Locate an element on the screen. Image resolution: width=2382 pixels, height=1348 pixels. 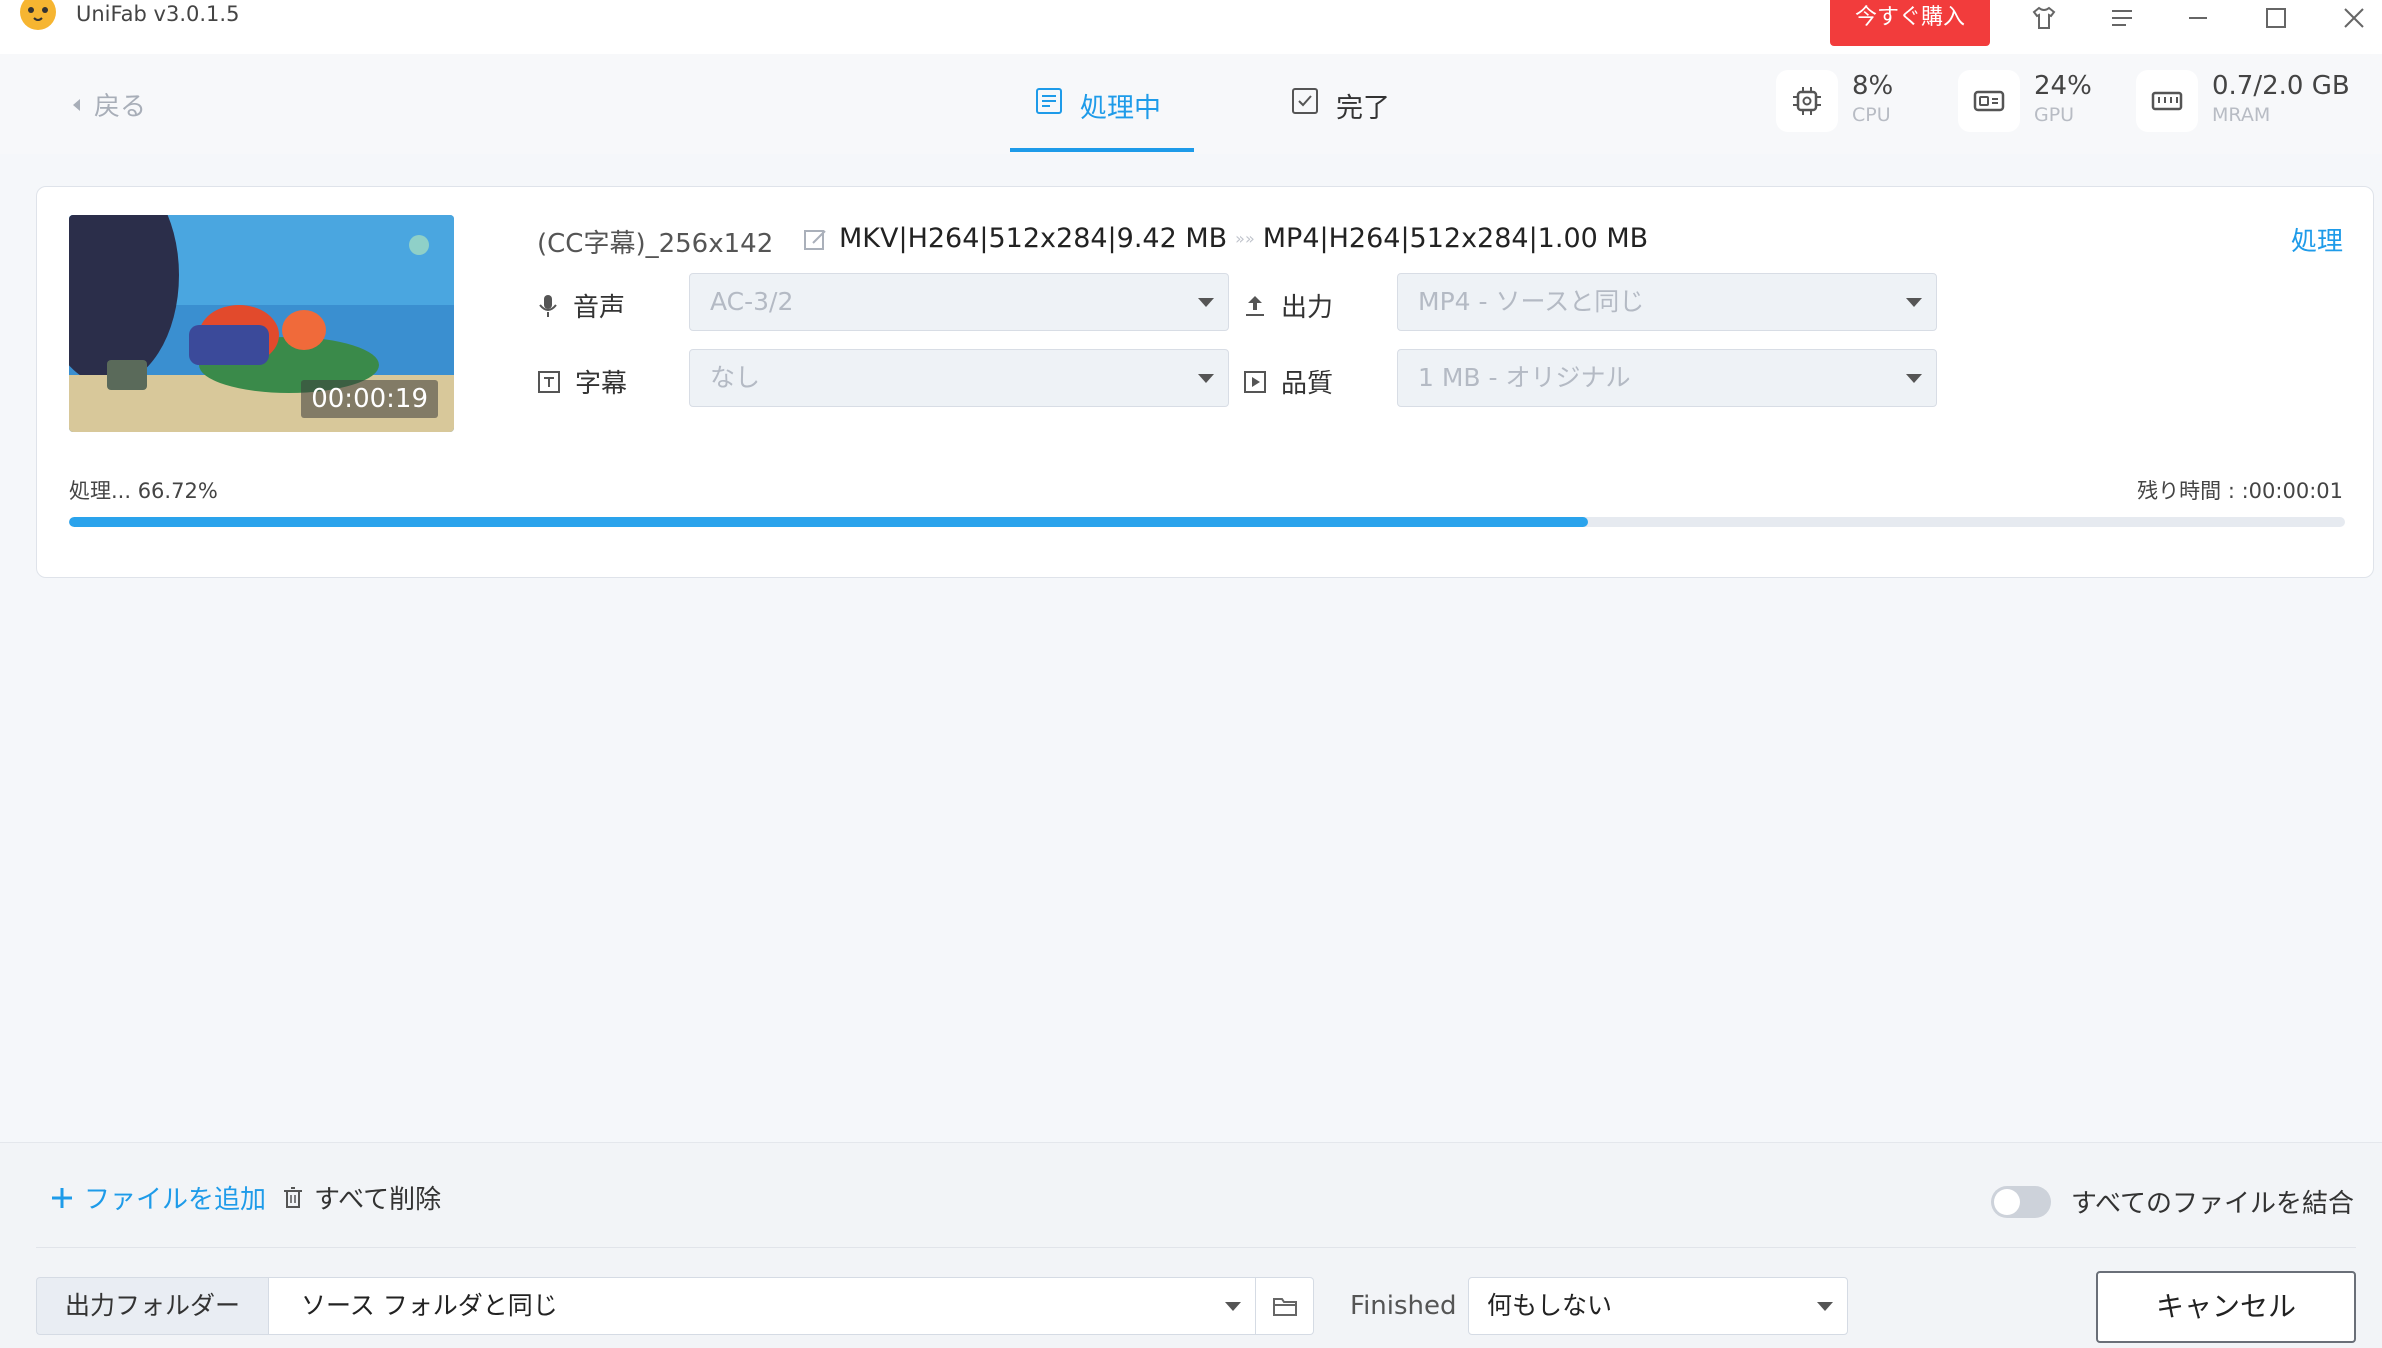
output-field: 出力 is located at coordinates (1288, 305).